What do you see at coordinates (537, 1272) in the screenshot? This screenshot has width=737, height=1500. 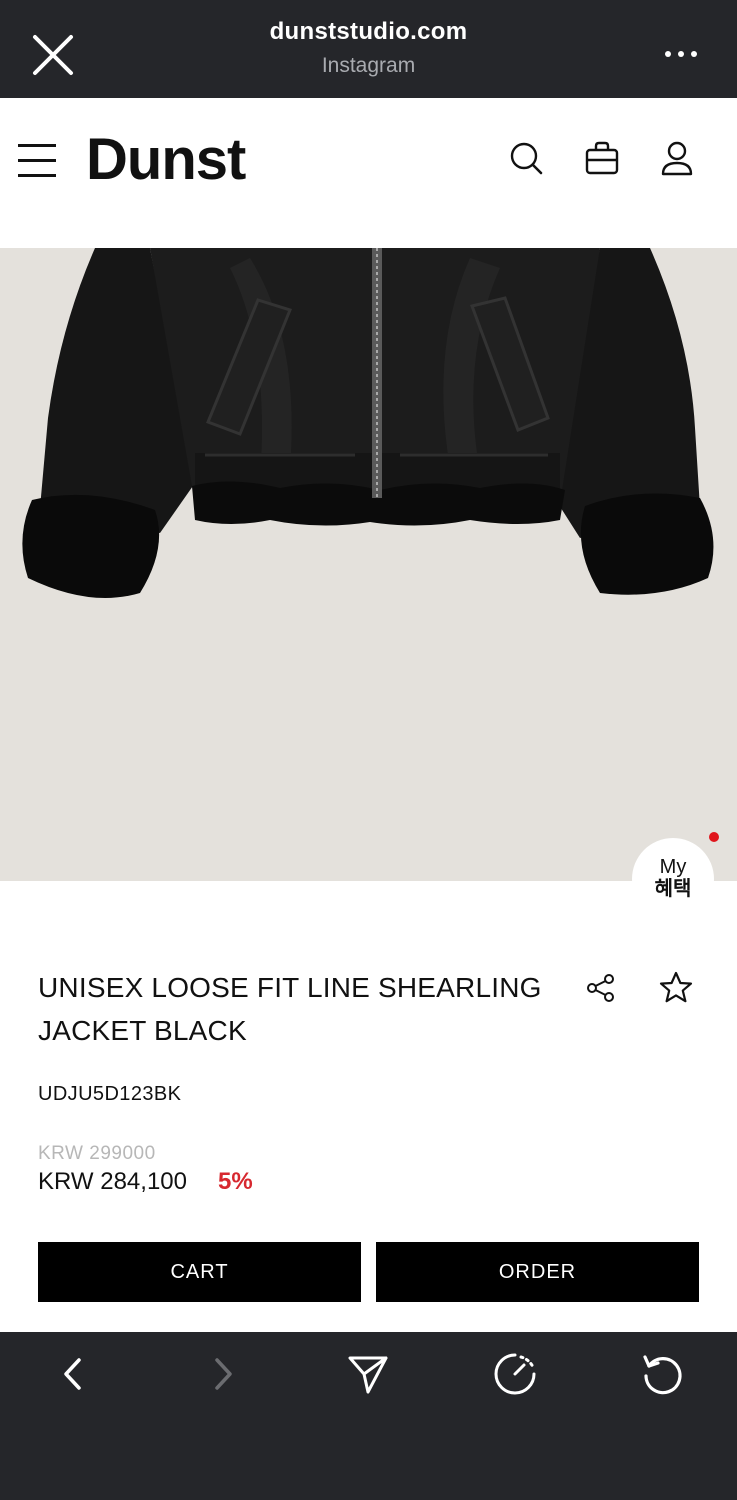 I see `order-button: ORDER` at bounding box center [537, 1272].